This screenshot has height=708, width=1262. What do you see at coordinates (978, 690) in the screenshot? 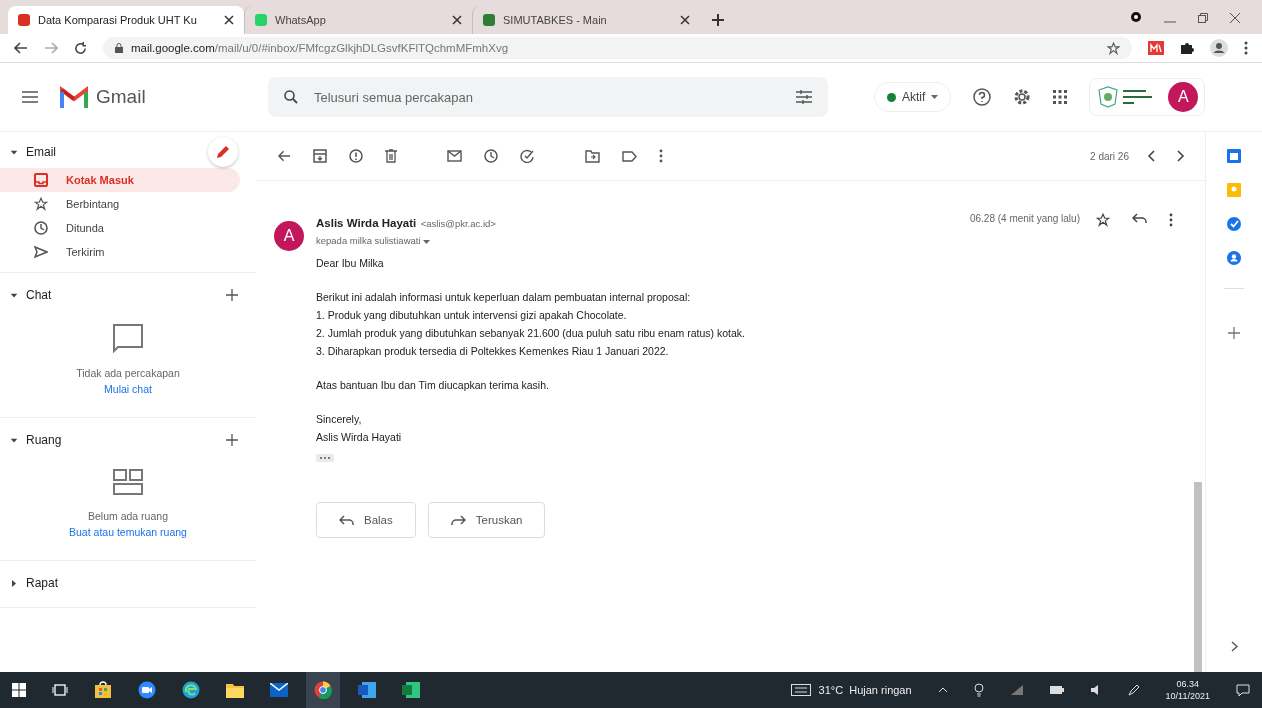
I see `bulb-icon` at bounding box center [978, 690].